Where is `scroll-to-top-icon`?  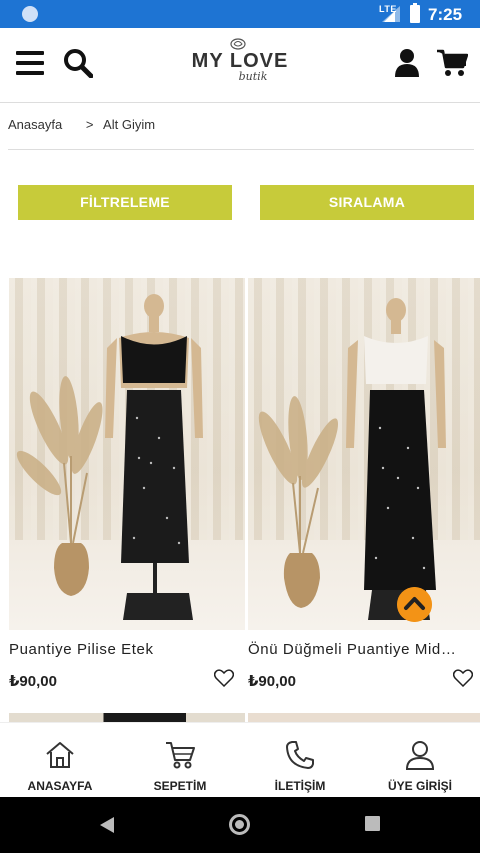
scroll-to-top-icon is located at coordinates (414, 604).